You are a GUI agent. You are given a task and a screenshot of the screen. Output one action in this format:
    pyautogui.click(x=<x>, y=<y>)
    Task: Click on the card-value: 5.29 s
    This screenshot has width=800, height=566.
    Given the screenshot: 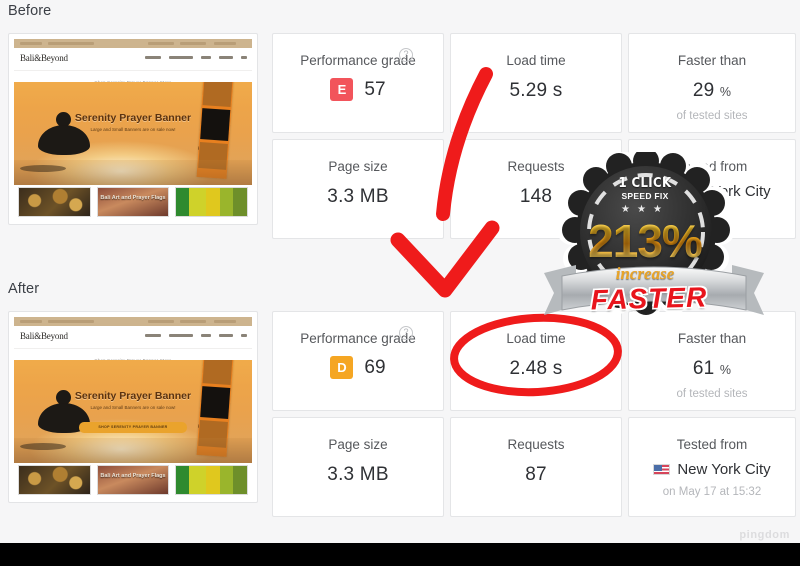 What is the action you would take?
    pyautogui.click(x=536, y=90)
    